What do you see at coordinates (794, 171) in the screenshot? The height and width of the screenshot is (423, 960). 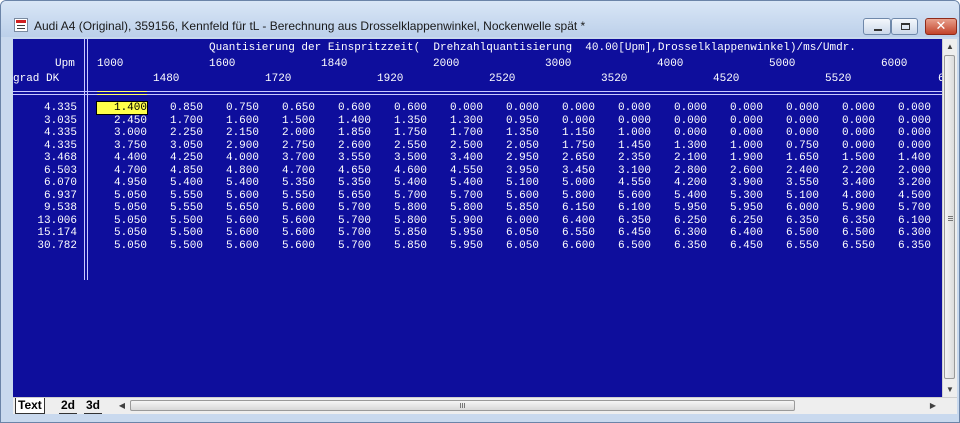 I see `map-cell: 2.400` at bounding box center [794, 171].